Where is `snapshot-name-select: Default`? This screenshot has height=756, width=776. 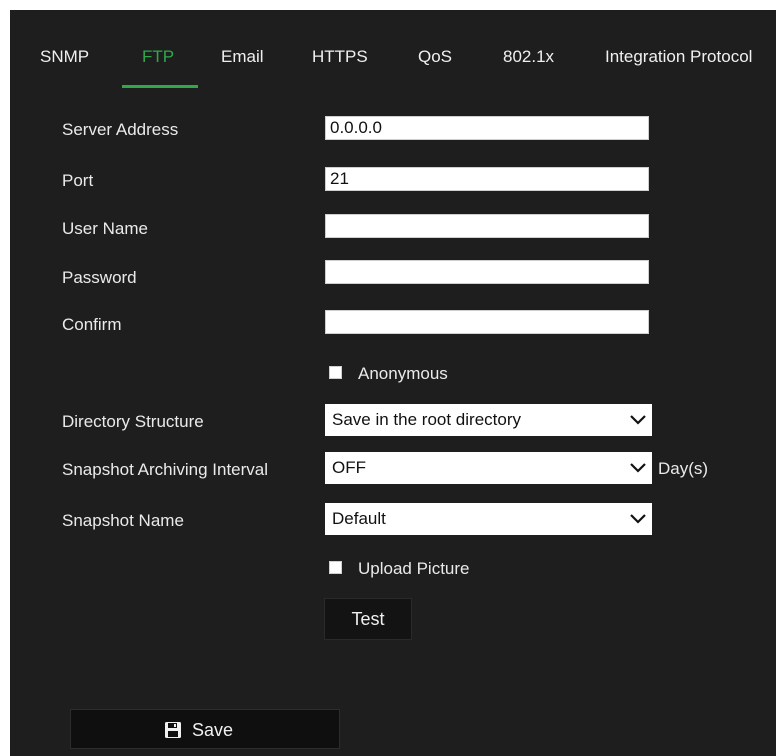
snapshot-name-select: Default is located at coordinates (488, 519).